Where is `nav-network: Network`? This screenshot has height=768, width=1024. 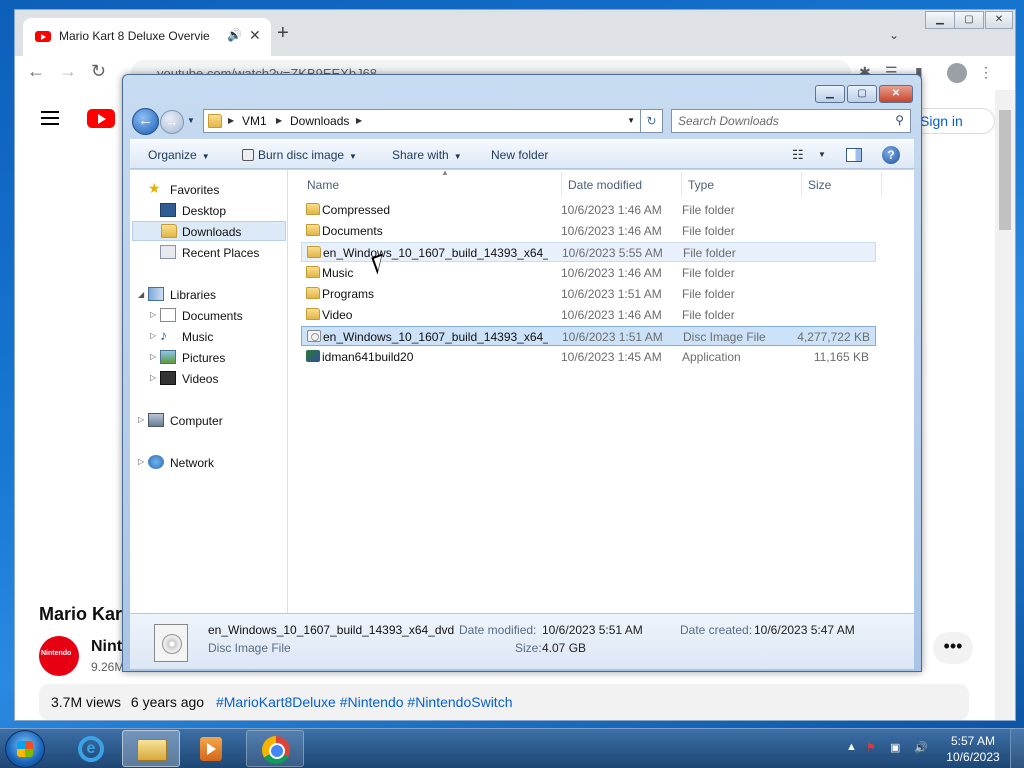 nav-network: Network is located at coordinates (216, 463).